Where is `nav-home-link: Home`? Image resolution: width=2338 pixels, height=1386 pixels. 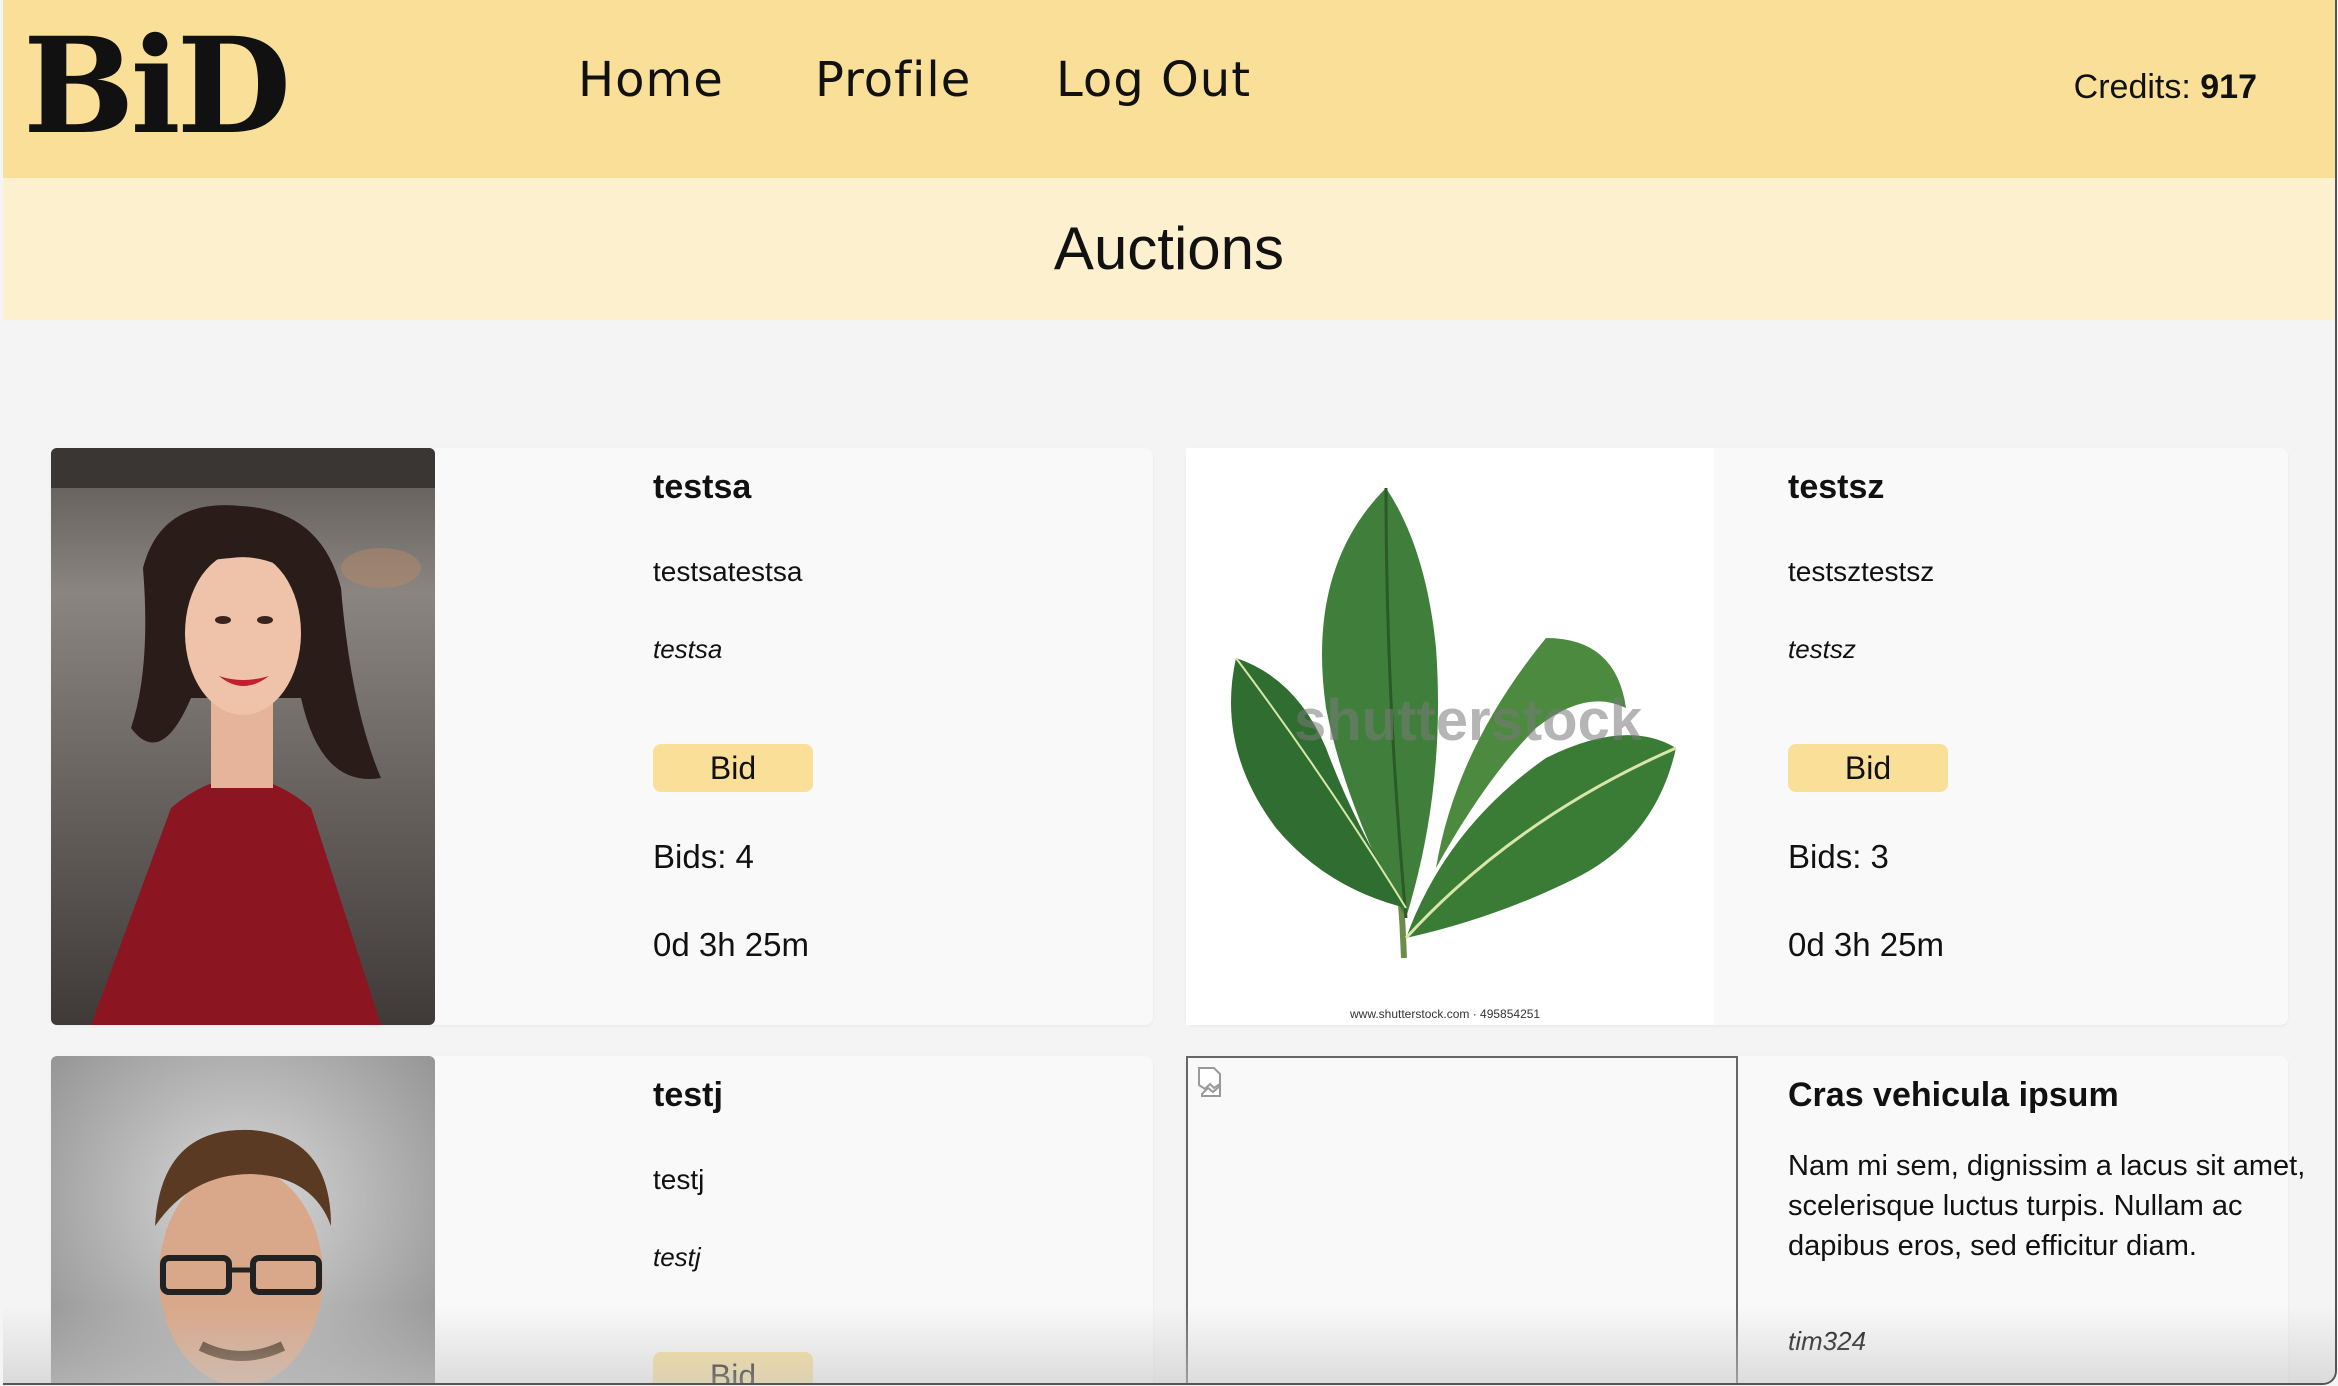 nav-home-link: Home is located at coordinates (651, 80).